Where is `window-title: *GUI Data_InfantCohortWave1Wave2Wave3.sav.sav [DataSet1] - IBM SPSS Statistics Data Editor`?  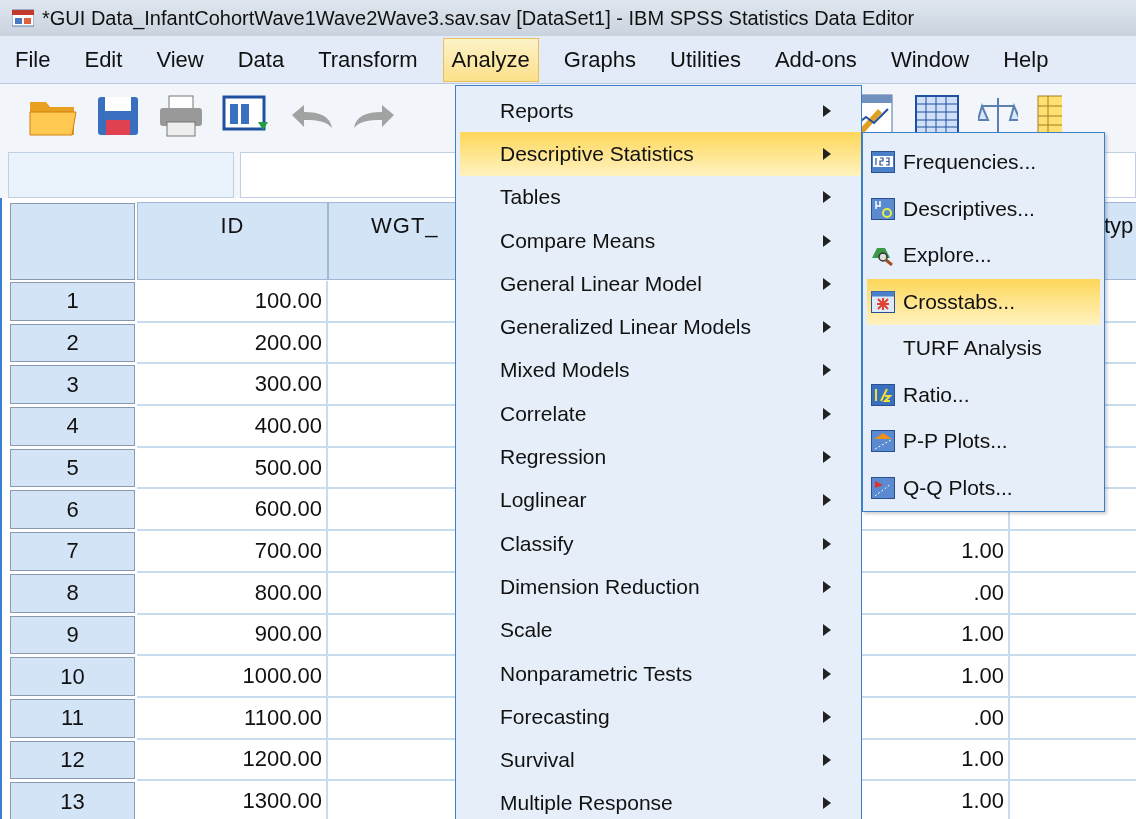
window-title: *GUI Data_InfantCohortWave1Wave2Wave3.sav.sav [DataSet1] - IBM SPSS Statistics Data Editor is located at coordinates (478, 18).